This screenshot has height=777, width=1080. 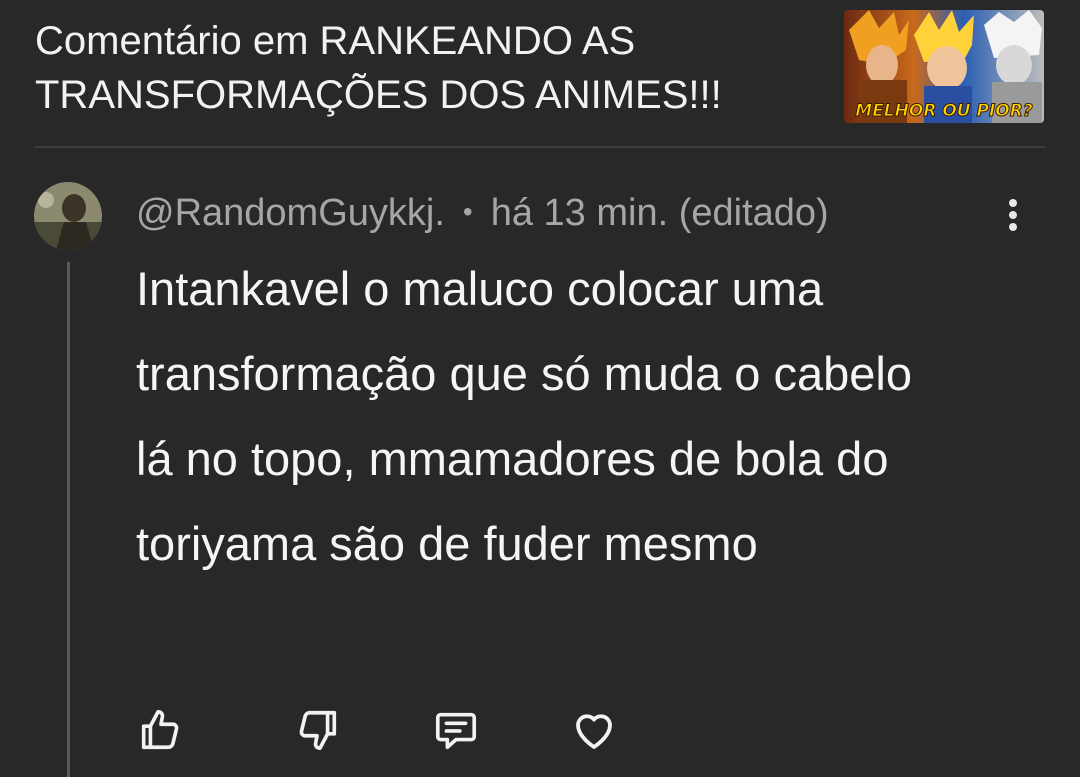 I want to click on comment-icon, so click(x=456, y=731).